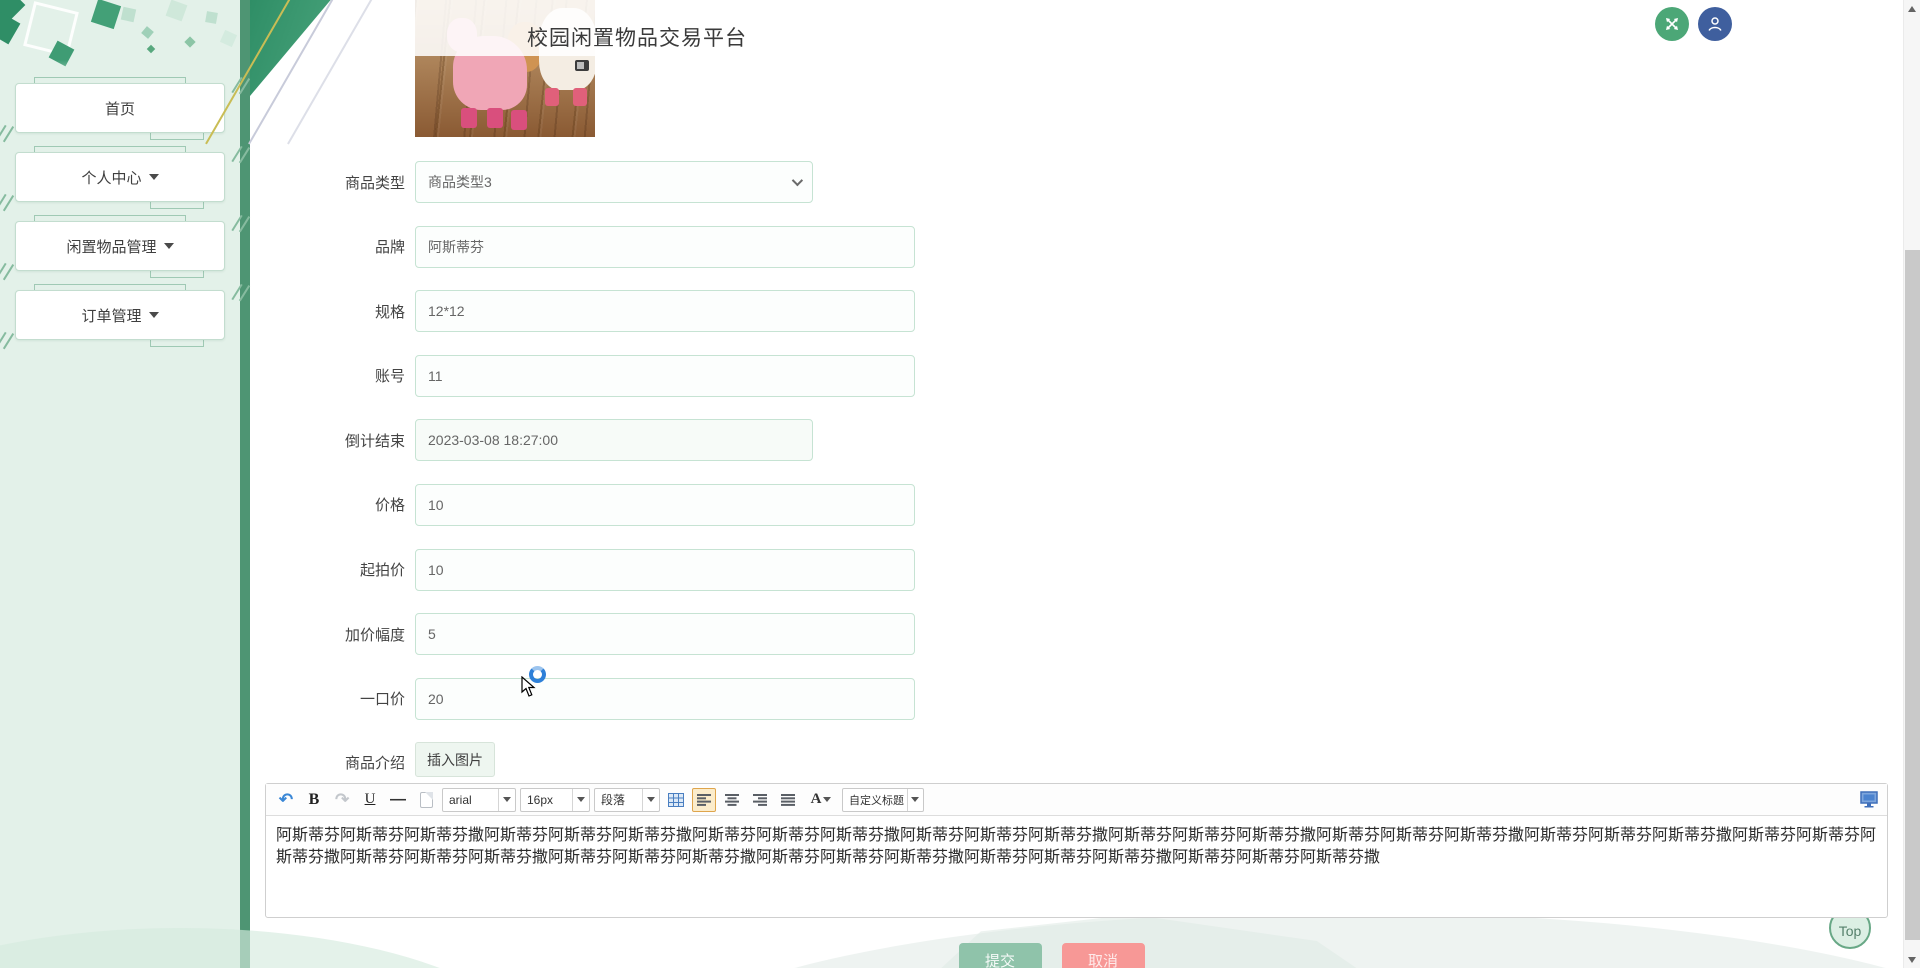 The image size is (1920, 968). What do you see at coordinates (614, 182) in the screenshot?
I see `product-type-select: 商品类型3` at bounding box center [614, 182].